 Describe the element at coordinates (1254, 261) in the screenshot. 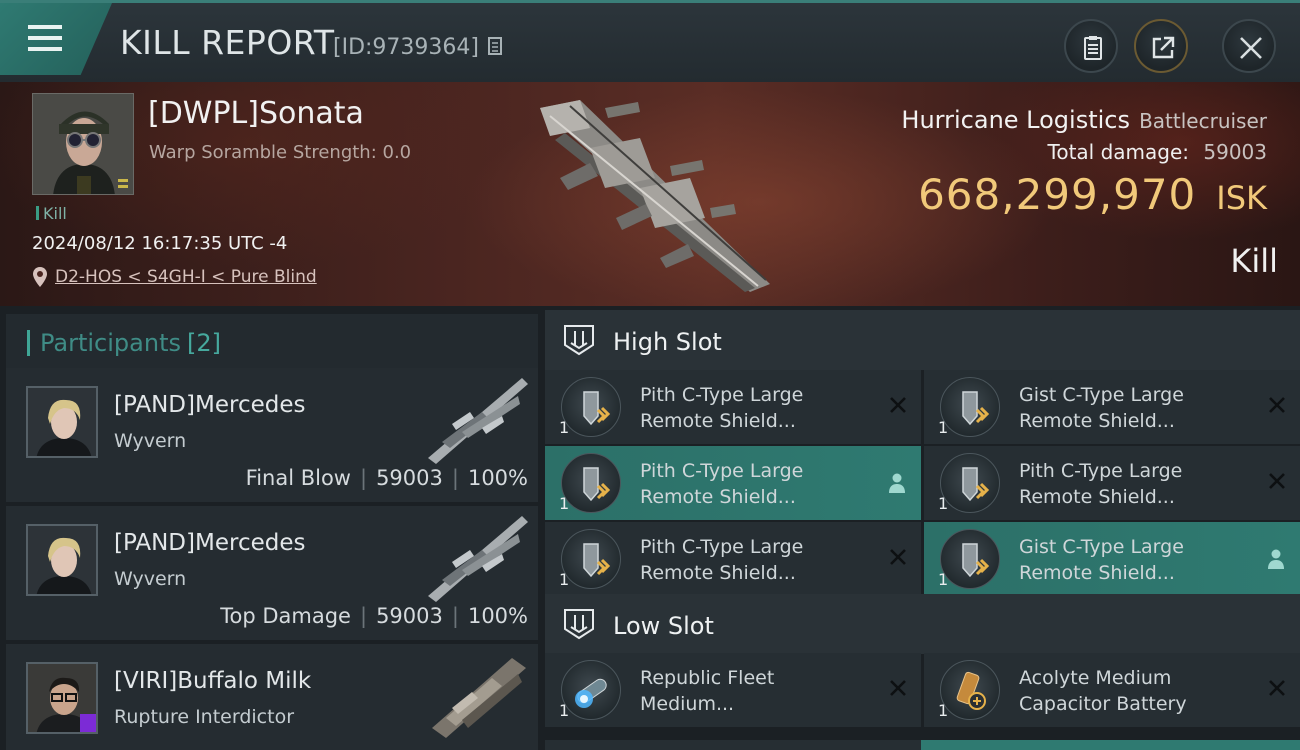

I see `kill-type-label: Kill` at that location.